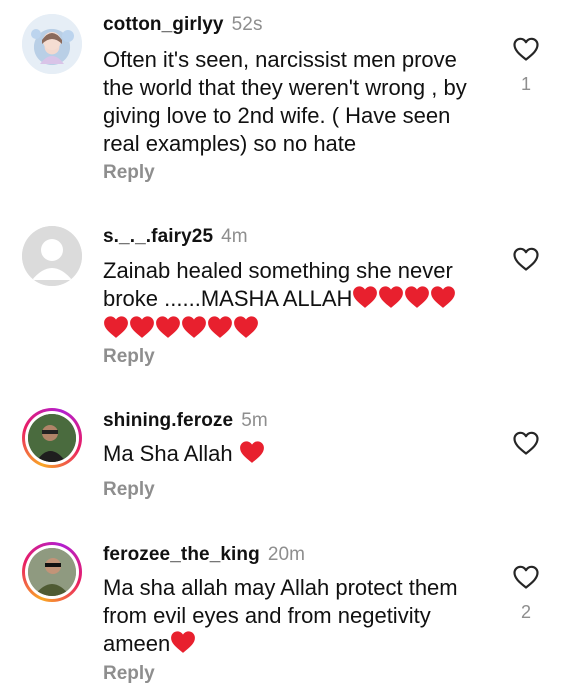  I want to click on comment-text: Ma Sha Allah, so click(290, 454).